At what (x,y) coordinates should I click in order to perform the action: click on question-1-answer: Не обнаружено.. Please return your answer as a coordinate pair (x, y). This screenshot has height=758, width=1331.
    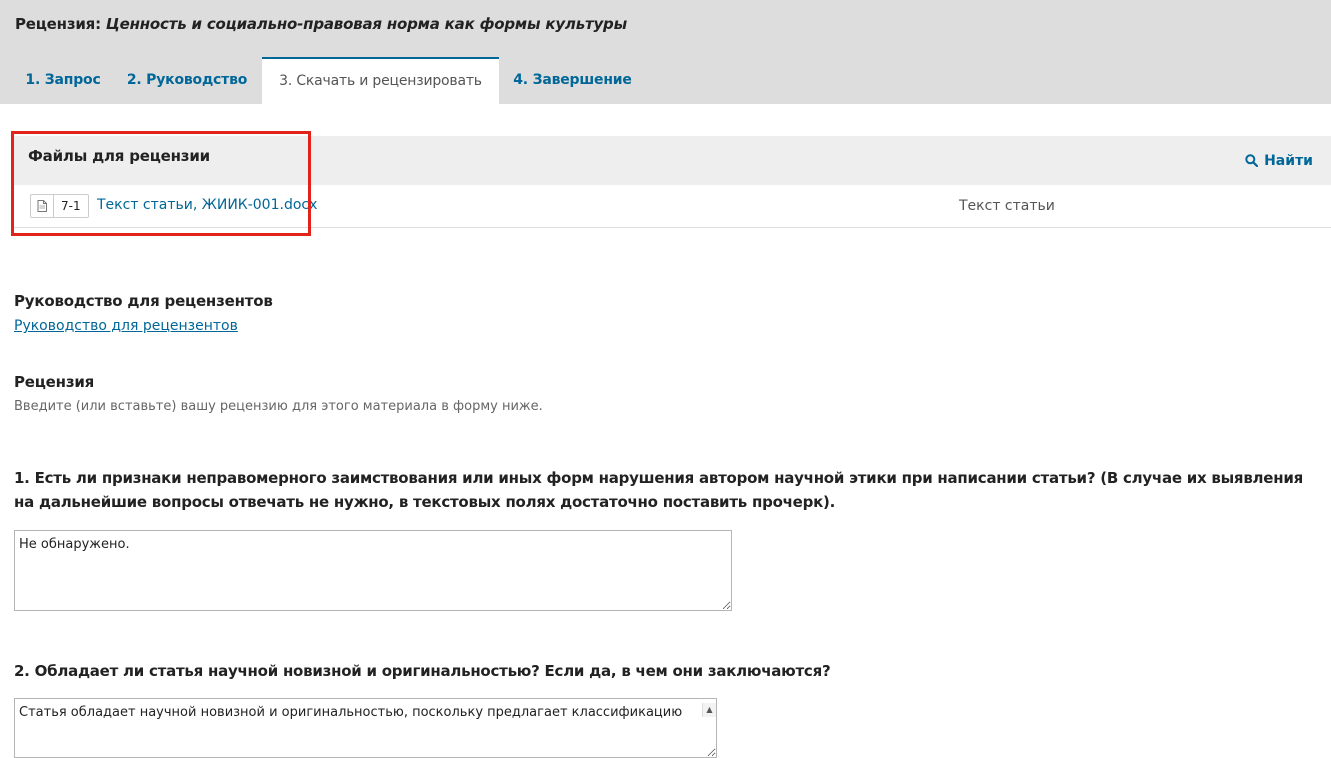
    Looking at the image, I should click on (373, 570).